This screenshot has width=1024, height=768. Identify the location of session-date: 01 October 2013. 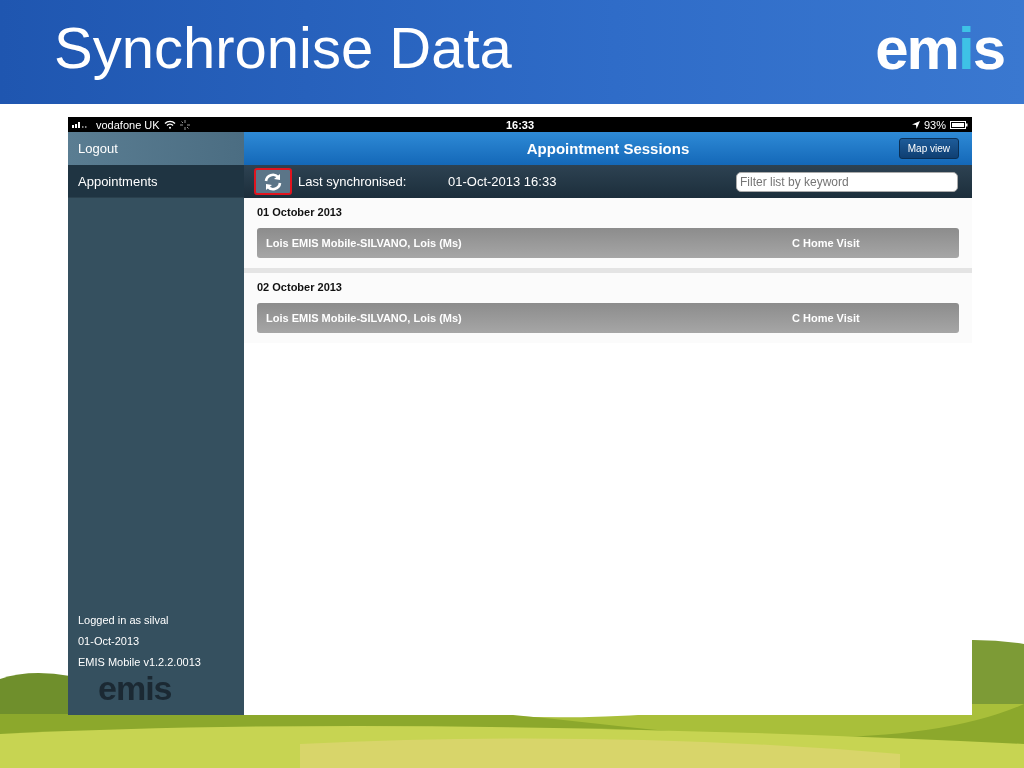
(300, 212).